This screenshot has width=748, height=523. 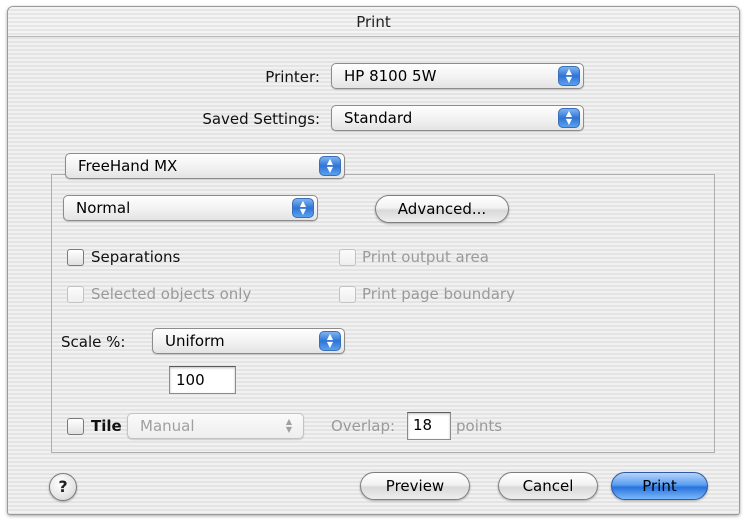 What do you see at coordinates (171, 294) in the screenshot?
I see `selected-objects-only-label: Selected objects only` at bounding box center [171, 294].